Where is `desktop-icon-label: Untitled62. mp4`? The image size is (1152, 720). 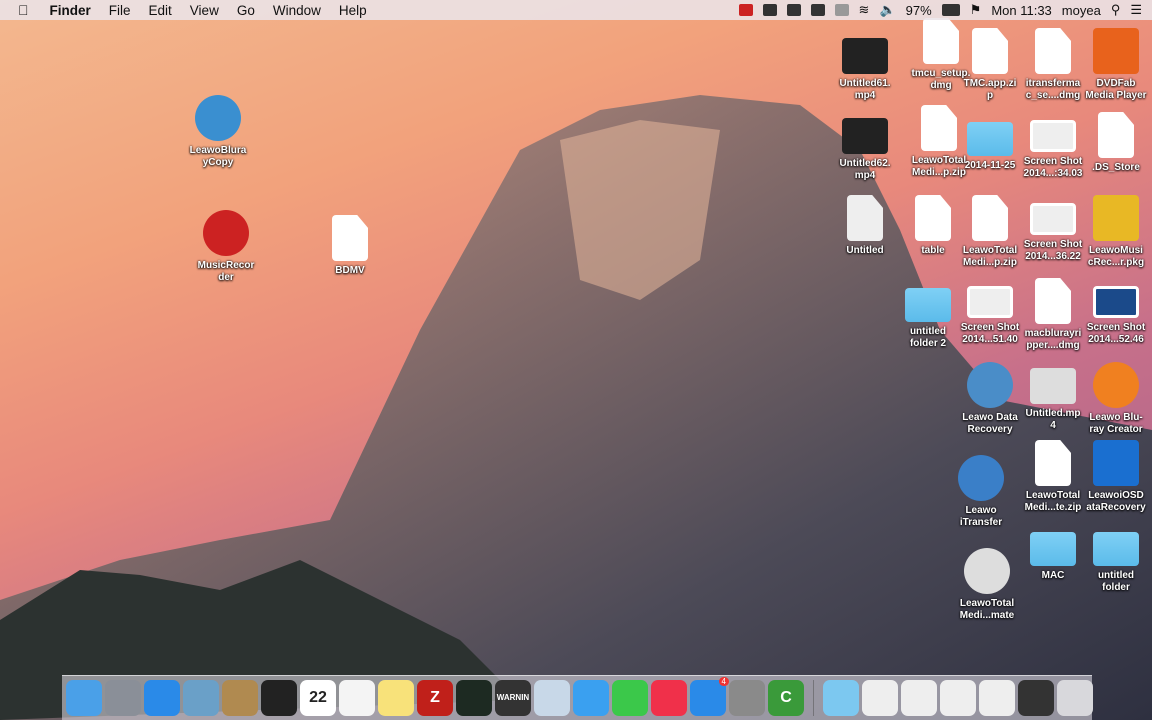 desktop-icon-label: Untitled62. mp4 is located at coordinates (865, 169).